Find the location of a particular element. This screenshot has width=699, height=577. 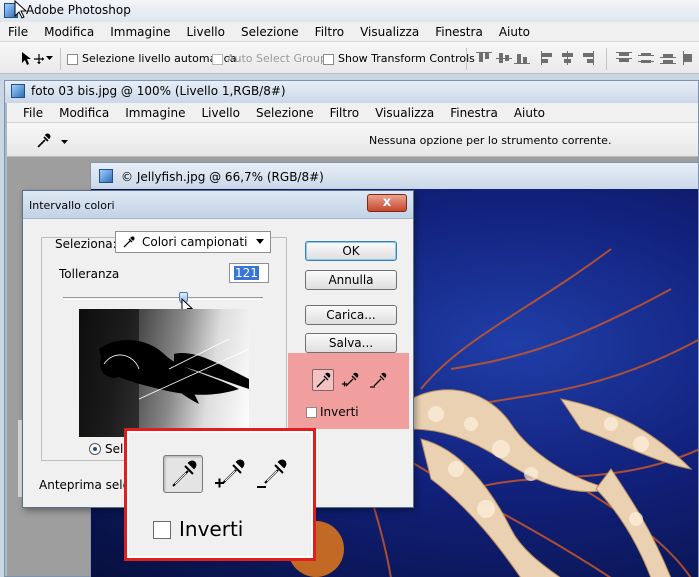

align-left-icon is located at coordinates (548, 58).